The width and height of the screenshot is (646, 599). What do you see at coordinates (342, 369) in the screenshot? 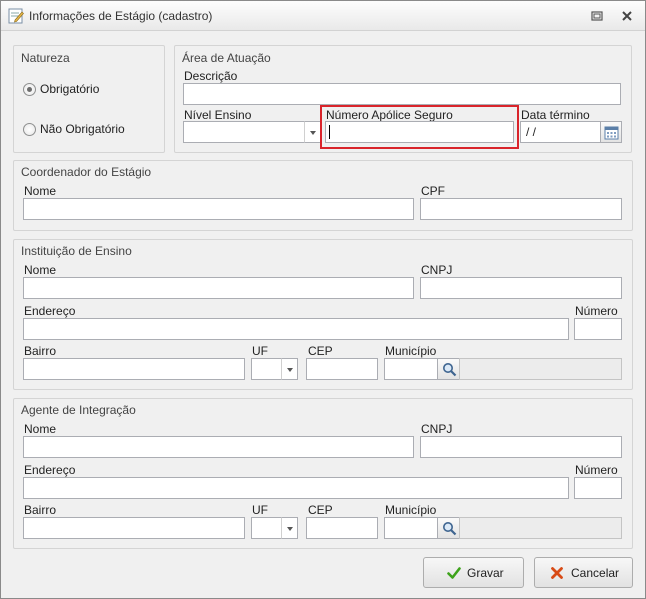
I see `instituicao-cep-input` at bounding box center [342, 369].